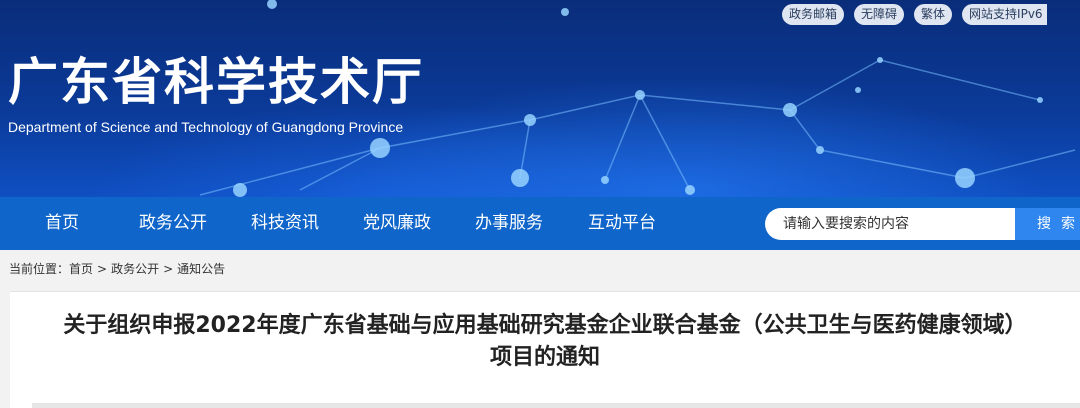  I want to click on site-title: 广东省科学技术厅, so click(216, 82).